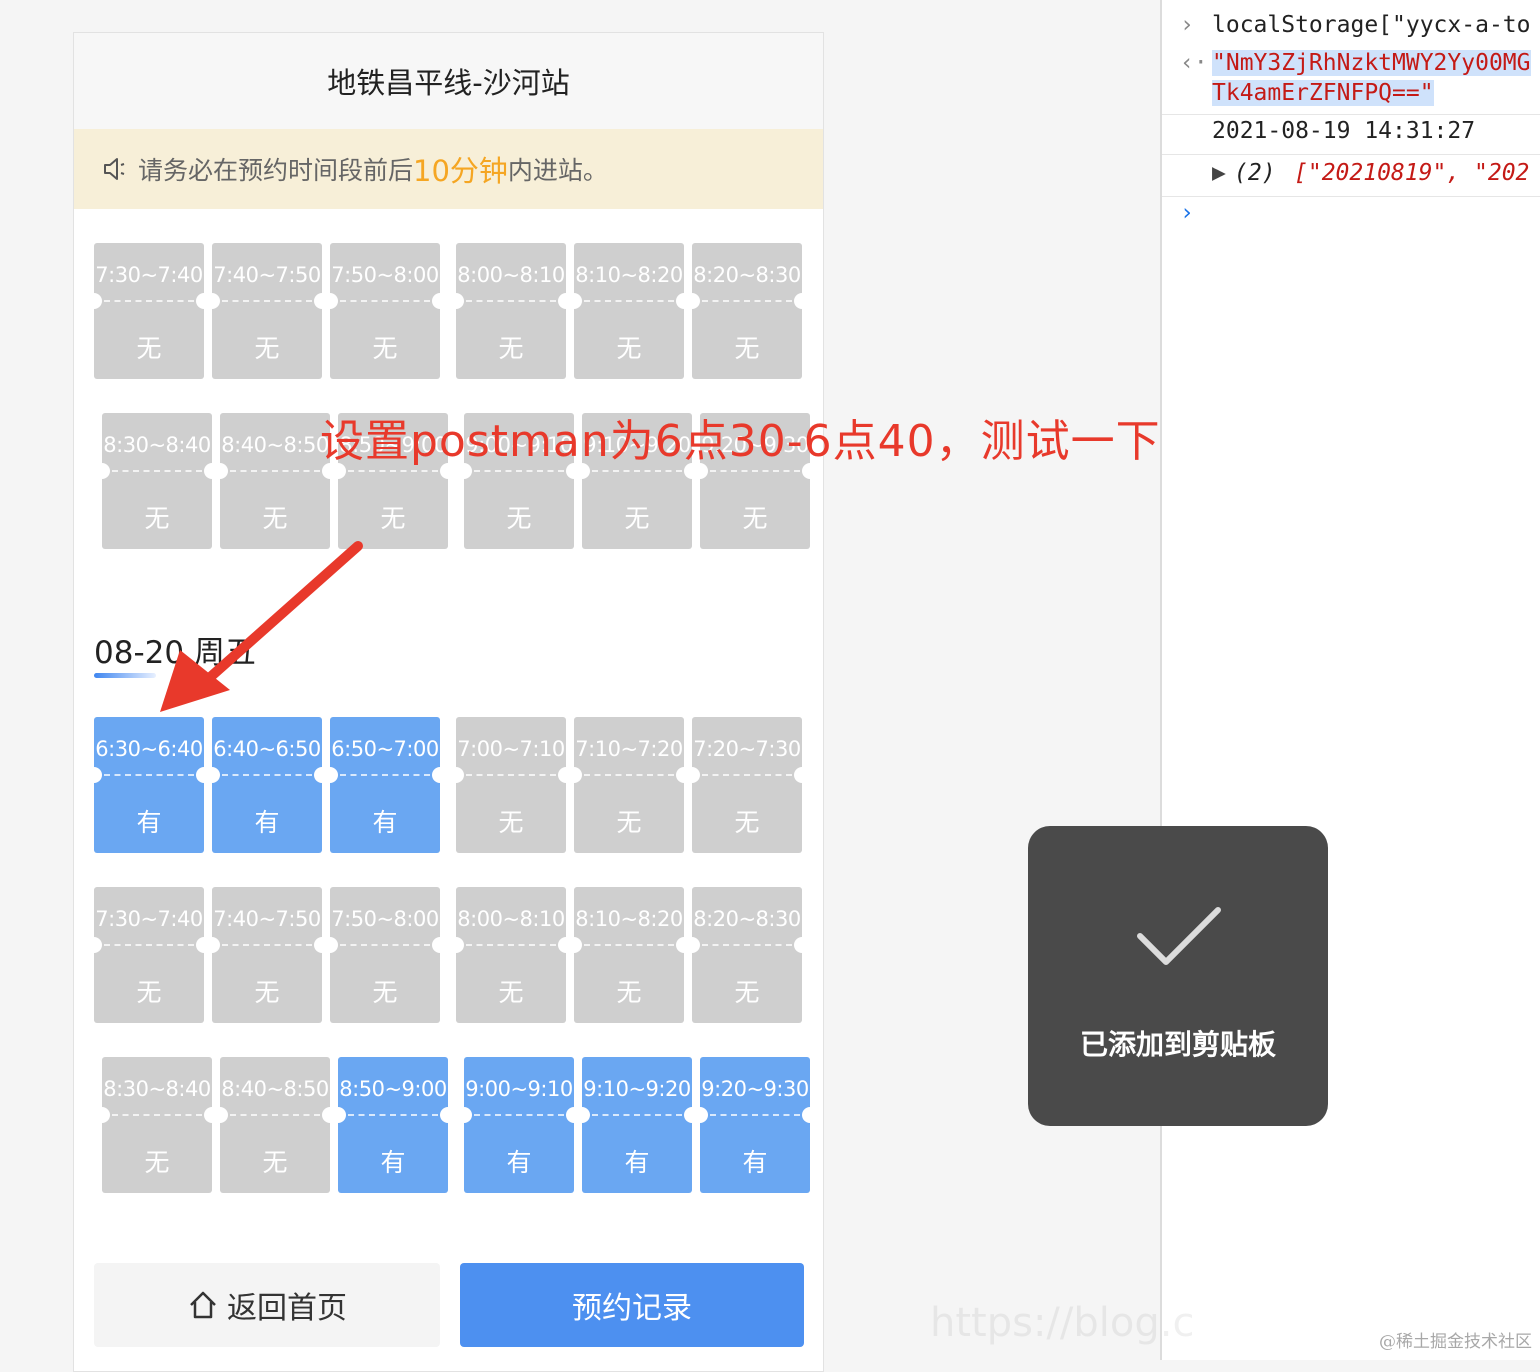 This screenshot has width=1540, height=1372. Describe the element at coordinates (1371, 63) in the screenshot. I see `console-output-line1: "NmY3ZjRhNzktMWY2Yy00MG` at that location.